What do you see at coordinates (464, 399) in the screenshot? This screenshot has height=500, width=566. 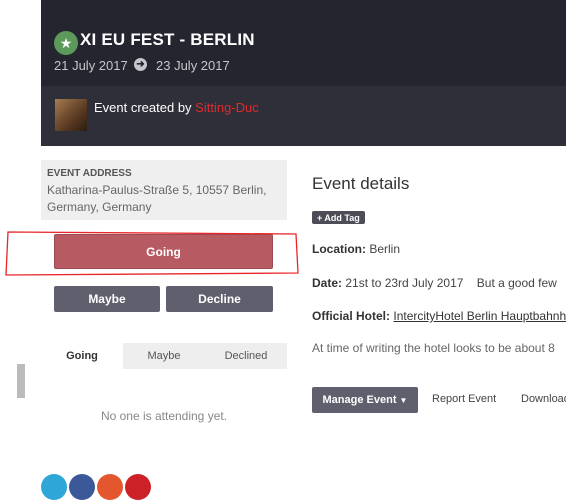 I see `report-event-link: Report Event` at bounding box center [464, 399].